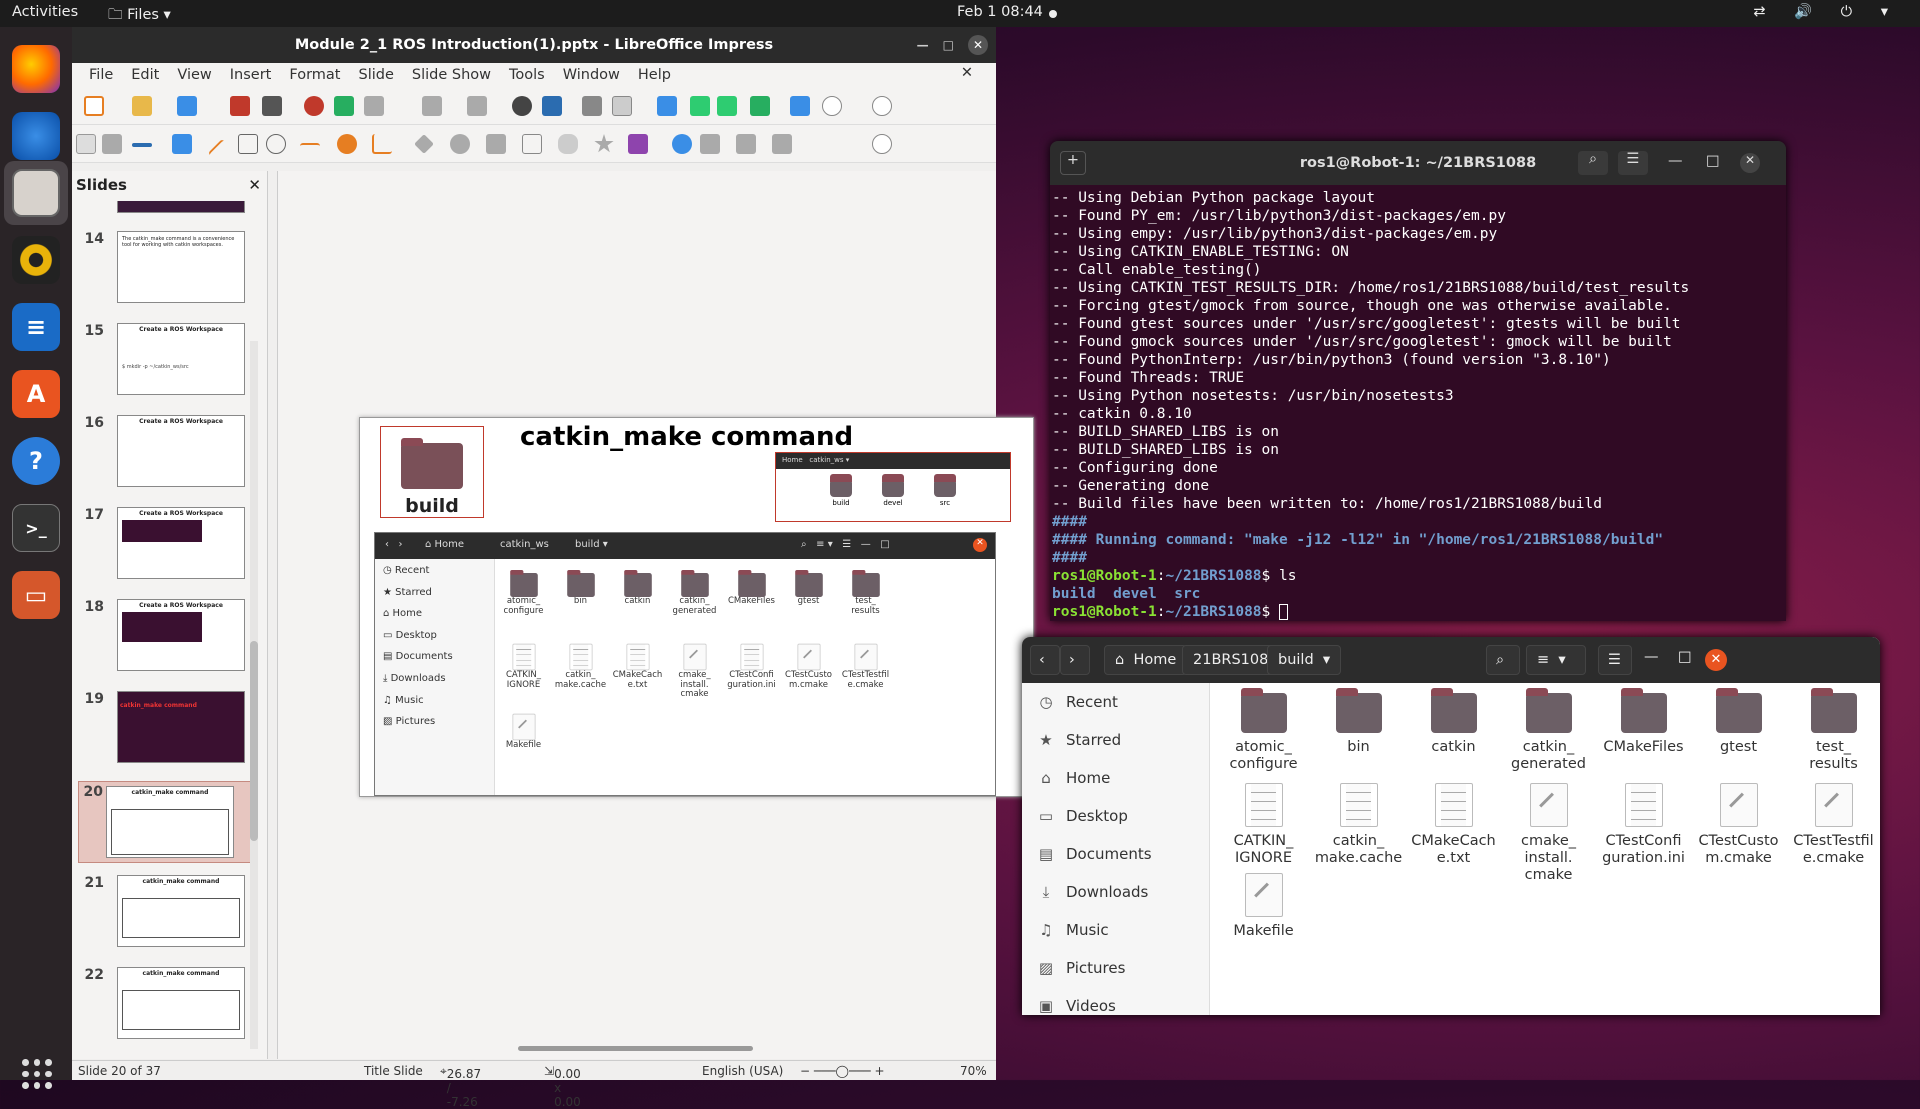 Image resolution: width=1920 pixels, height=1109 pixels. What do you see at coordinates (667, 106) in the screenshot?
I see `master-slide-icon` at bounding box center [667, 106].